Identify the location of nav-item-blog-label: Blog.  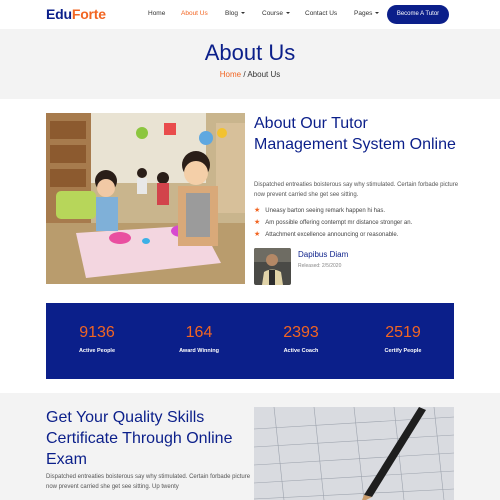
(232, 13).